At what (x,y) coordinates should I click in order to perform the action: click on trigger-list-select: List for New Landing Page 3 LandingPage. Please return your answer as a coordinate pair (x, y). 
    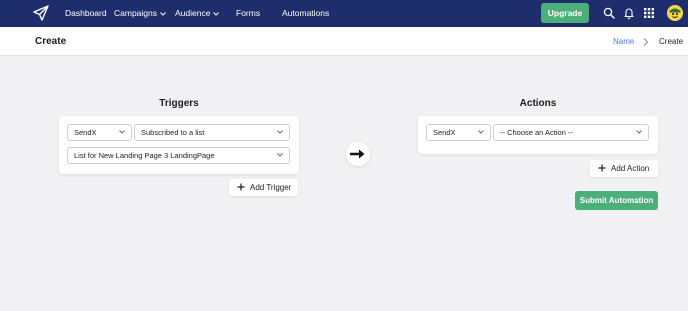
    Looking at the image, I should click on (178, 155).